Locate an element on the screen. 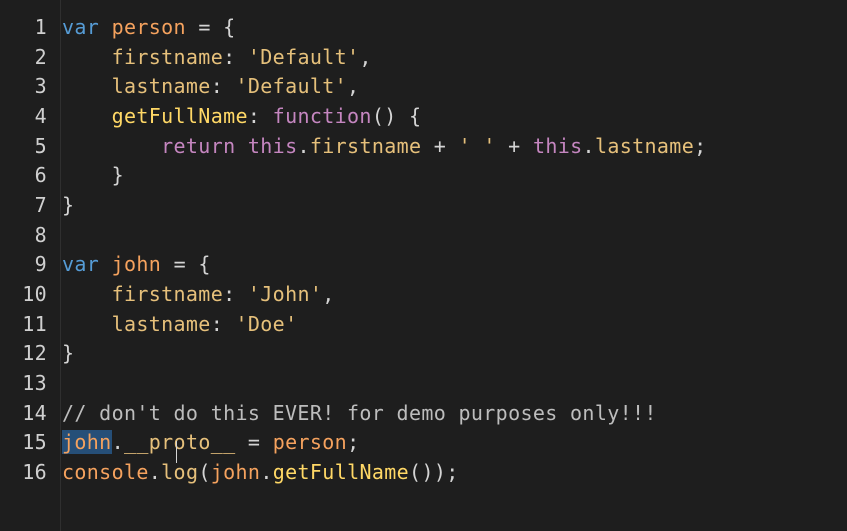 The height and width of the screenshot is (531, 847). code-line: 16 console.log(john.getFullName()); is located at coordinates (423, 472).